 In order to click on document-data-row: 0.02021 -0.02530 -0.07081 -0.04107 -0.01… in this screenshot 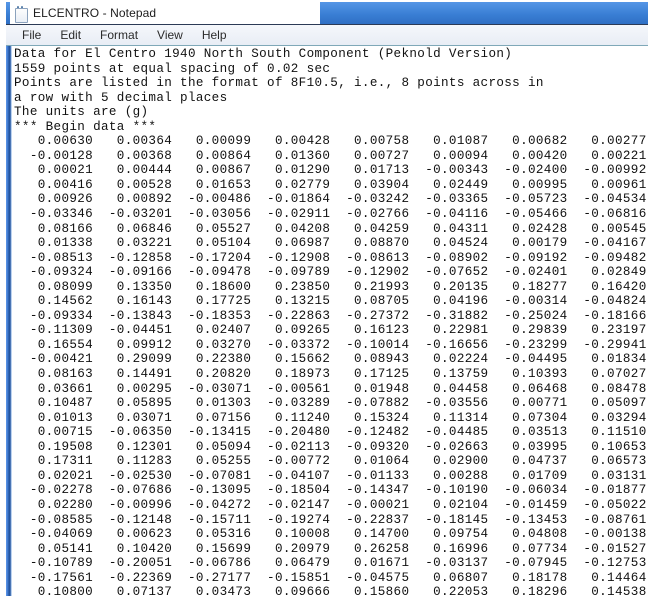, I will do `click(330, 475)`.